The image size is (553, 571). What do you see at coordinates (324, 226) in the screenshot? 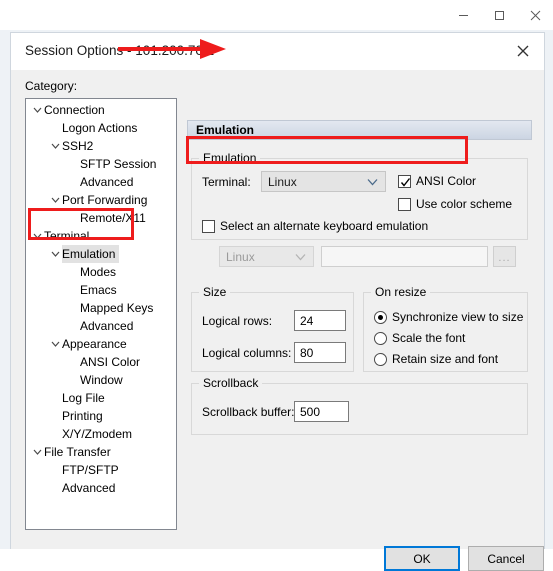
I see `alternate-keyboard-label: Select an alternate keyboard emulation` at bounding box center [324, 226].